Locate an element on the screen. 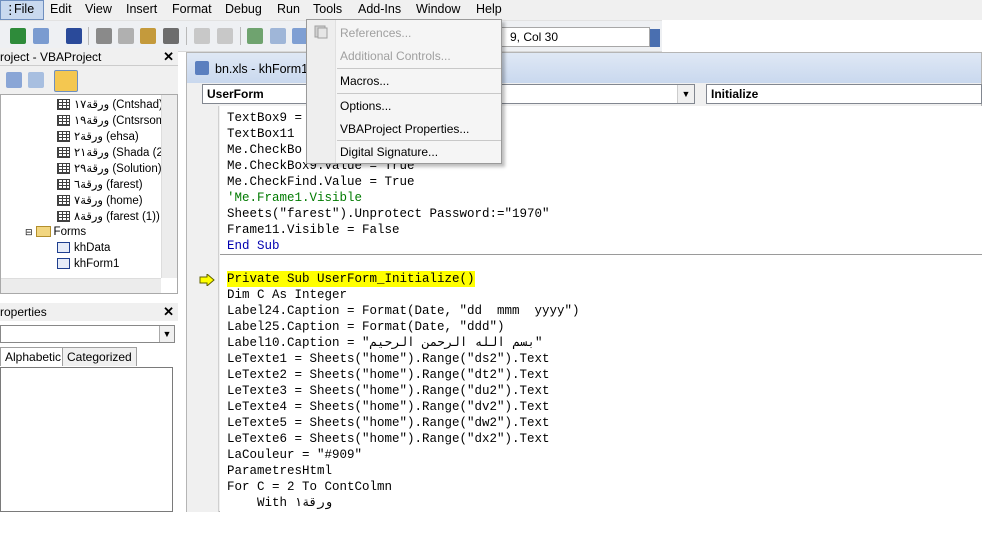 This screenshot has height=538, width=982. properties-close-icon: ✕ is located at coordinates (168, 312).